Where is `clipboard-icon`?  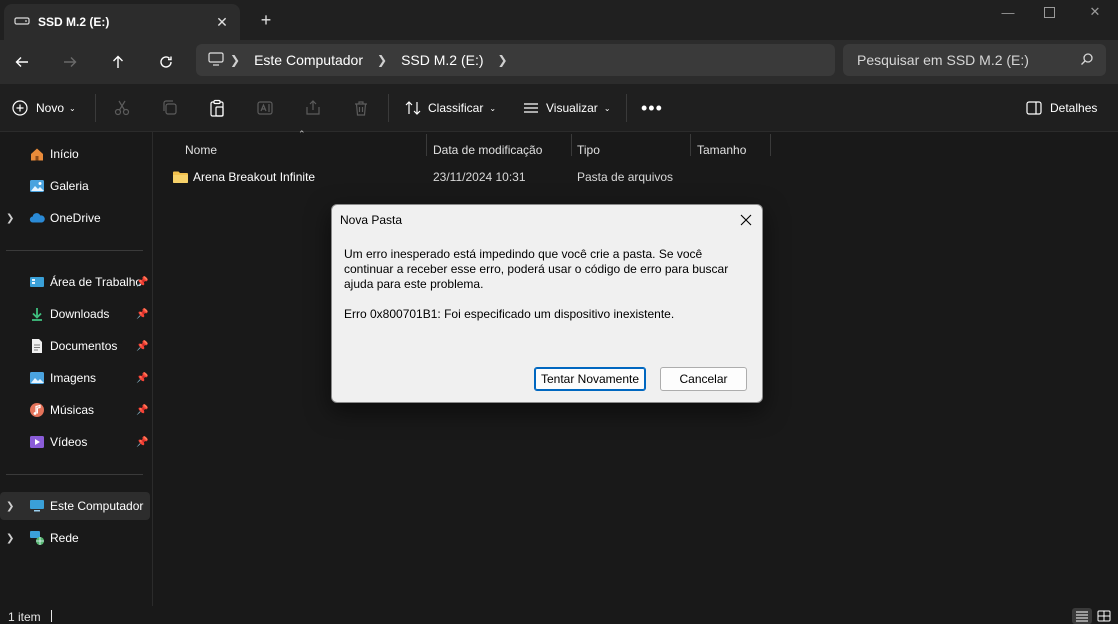 clipboard-icon is located at coordinates (217, 108).